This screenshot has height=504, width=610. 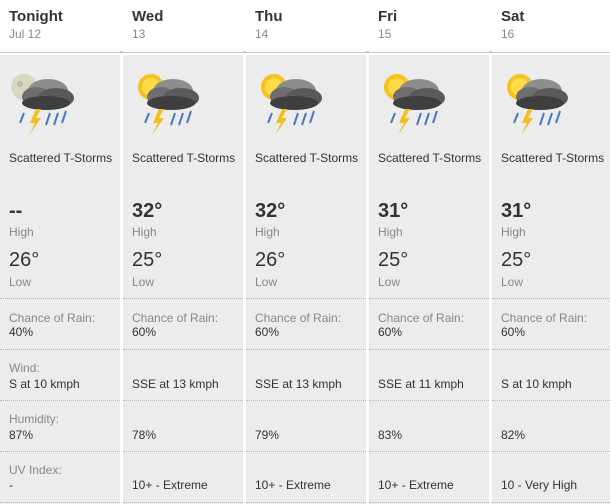 I want to click on high-temp: --, so click(x=16, y=211).